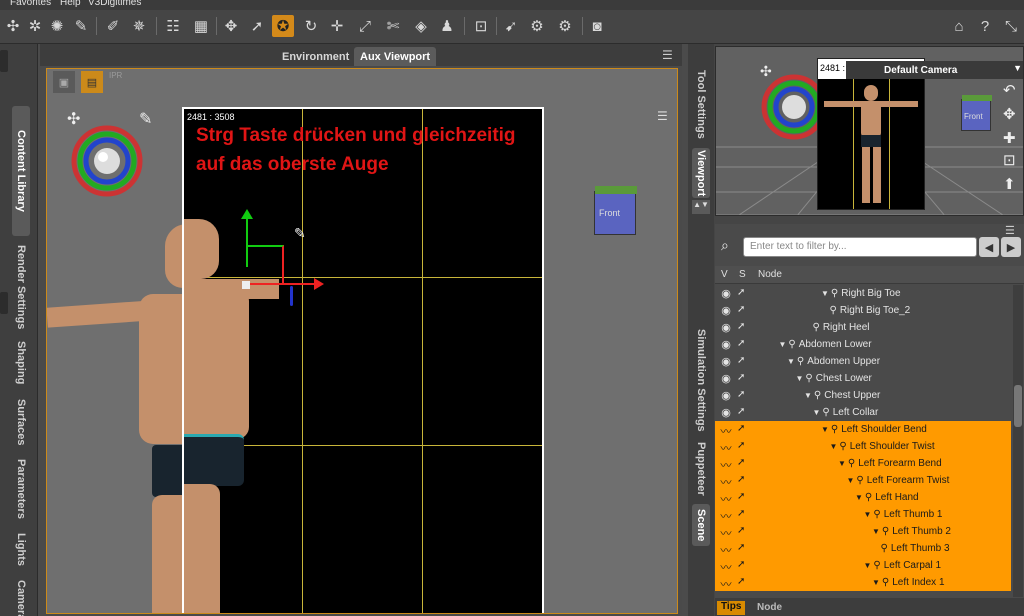 This screenshot has width=1024, height=616. Describe the element at coordinates (81, 26) in the screenshot. I see `pin-icon: ✎` at that location.